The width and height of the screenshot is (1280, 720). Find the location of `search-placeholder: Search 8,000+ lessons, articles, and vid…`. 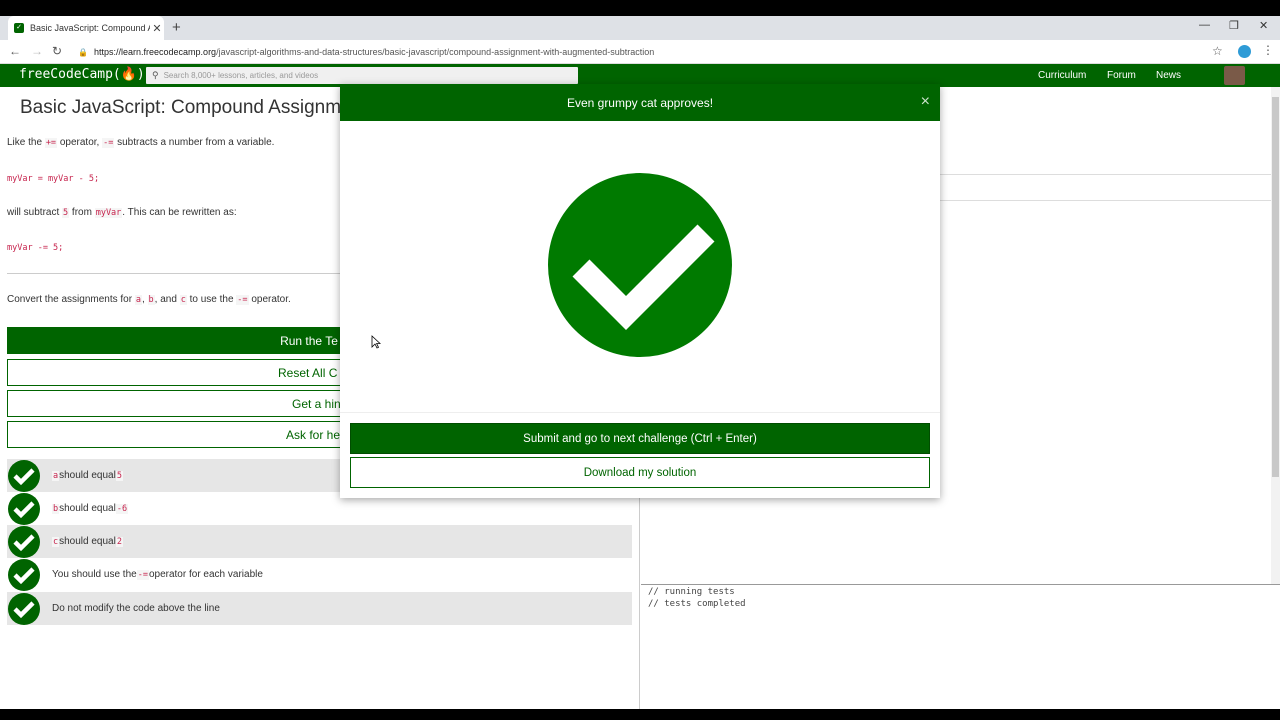

search-placeholder: Search 8,000+ lessons, articles, and vid… is located at coordinates (241, 75).